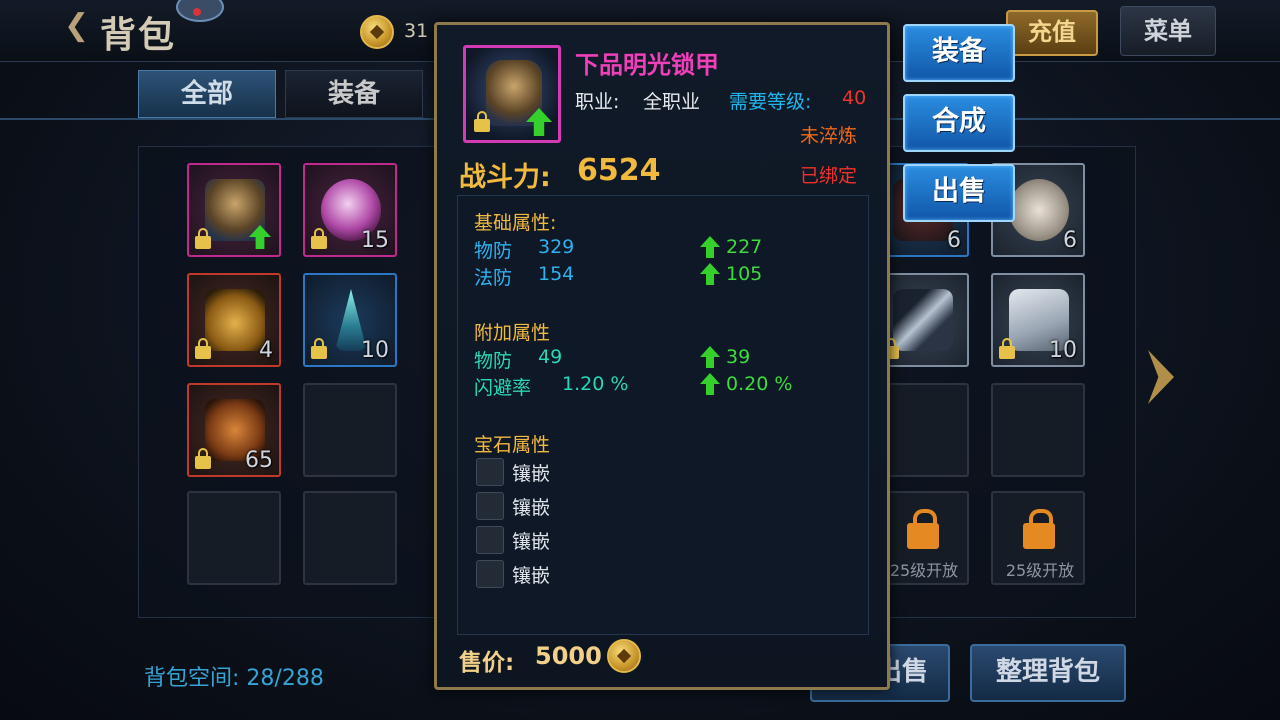  I want to click on combat-power-label: 战斗力:, so click(505, 177).